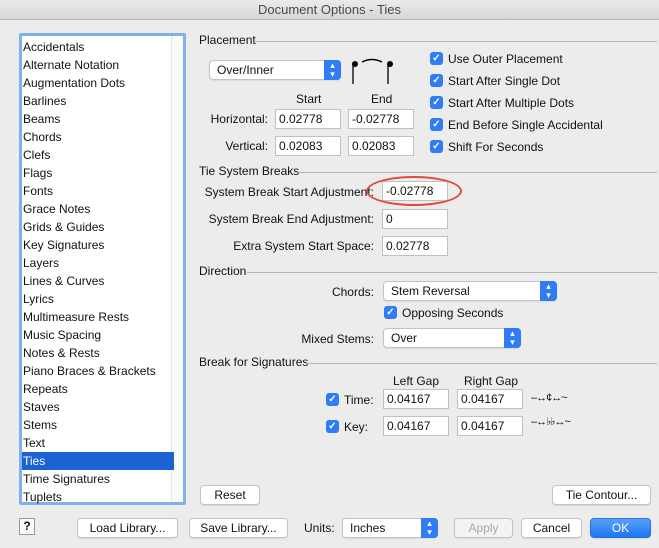  Describe the element at coordinates (98, 83) in the screenshot. I see `sidebar-item-augmentation-dots: Augmentation Dots` at that location.